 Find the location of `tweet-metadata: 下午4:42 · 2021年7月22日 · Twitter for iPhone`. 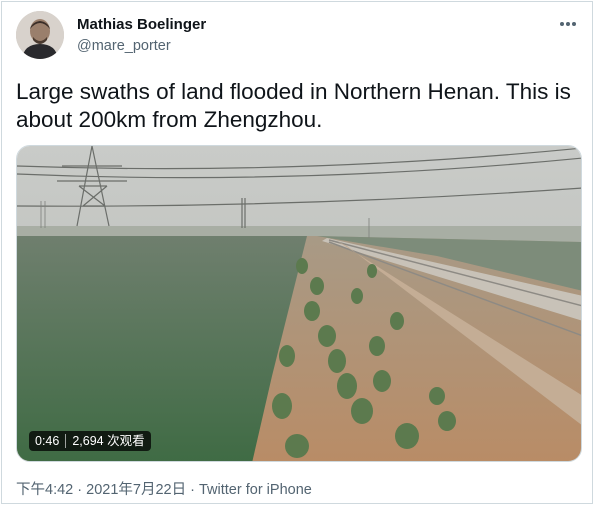

tweet-metadata: 下午4:42 · 2021年7月22日 · Twitter for iPhone is located at coordinates (164, 490).